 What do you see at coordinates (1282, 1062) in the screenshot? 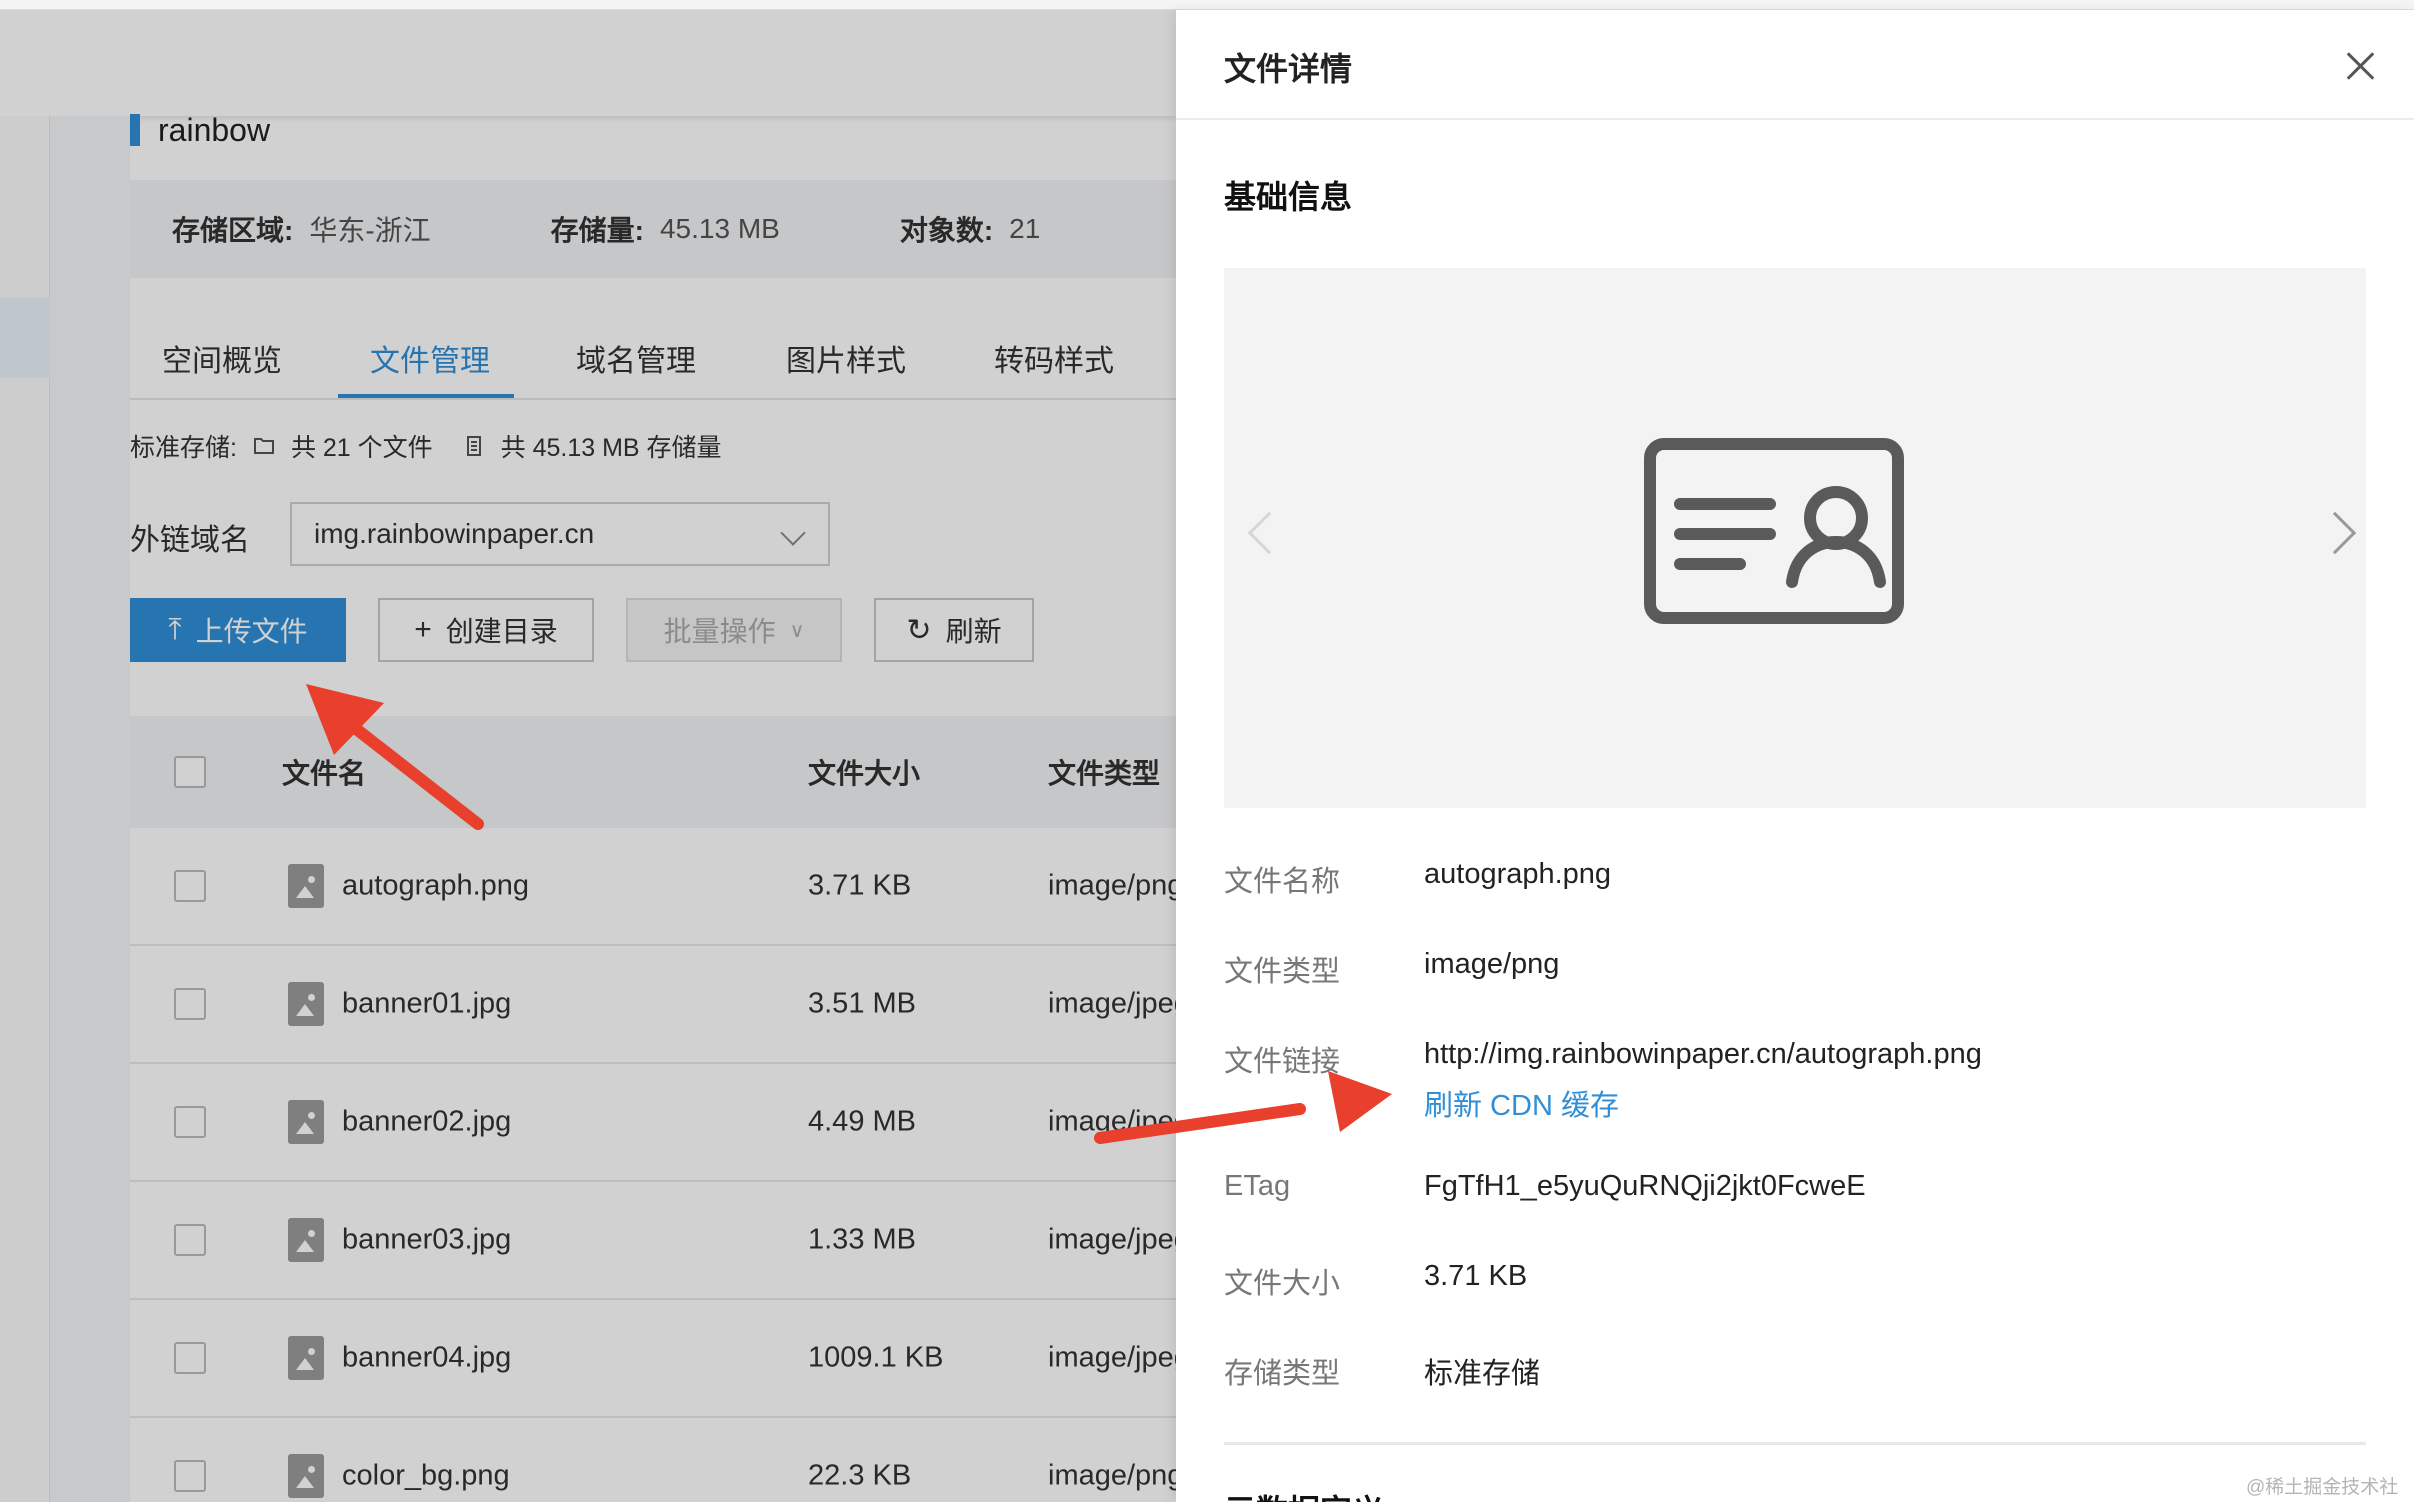
I see `field-label: 文件链接` at bounding box center [1282, 1062].